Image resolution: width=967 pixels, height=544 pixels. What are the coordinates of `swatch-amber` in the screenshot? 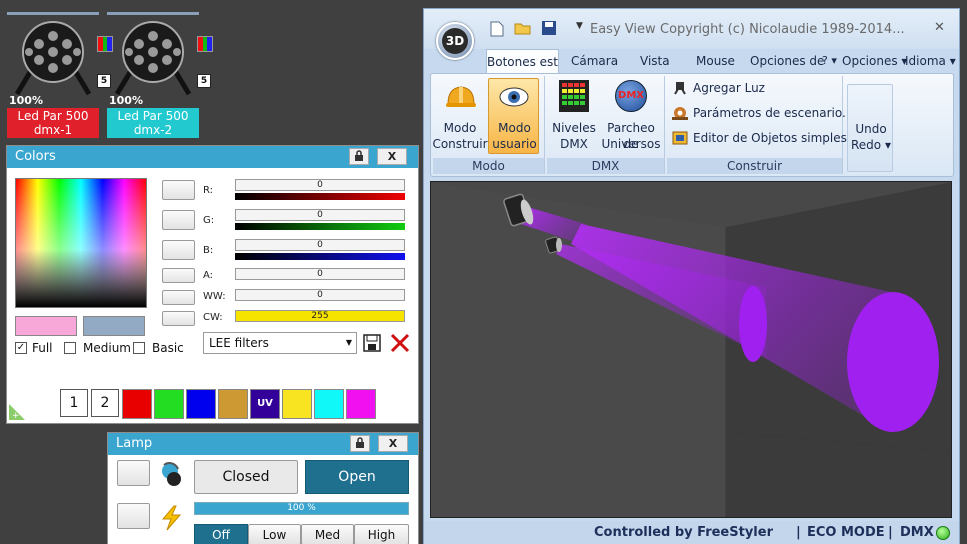 It's located at (233, 404).